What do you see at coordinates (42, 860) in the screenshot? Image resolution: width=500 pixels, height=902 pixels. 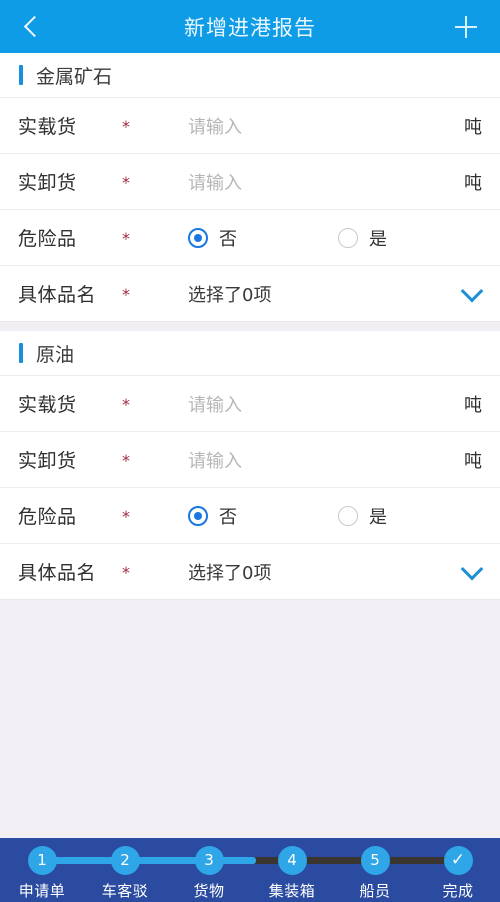 I see `step-indicator: 1` at bounding box center [42, 860].